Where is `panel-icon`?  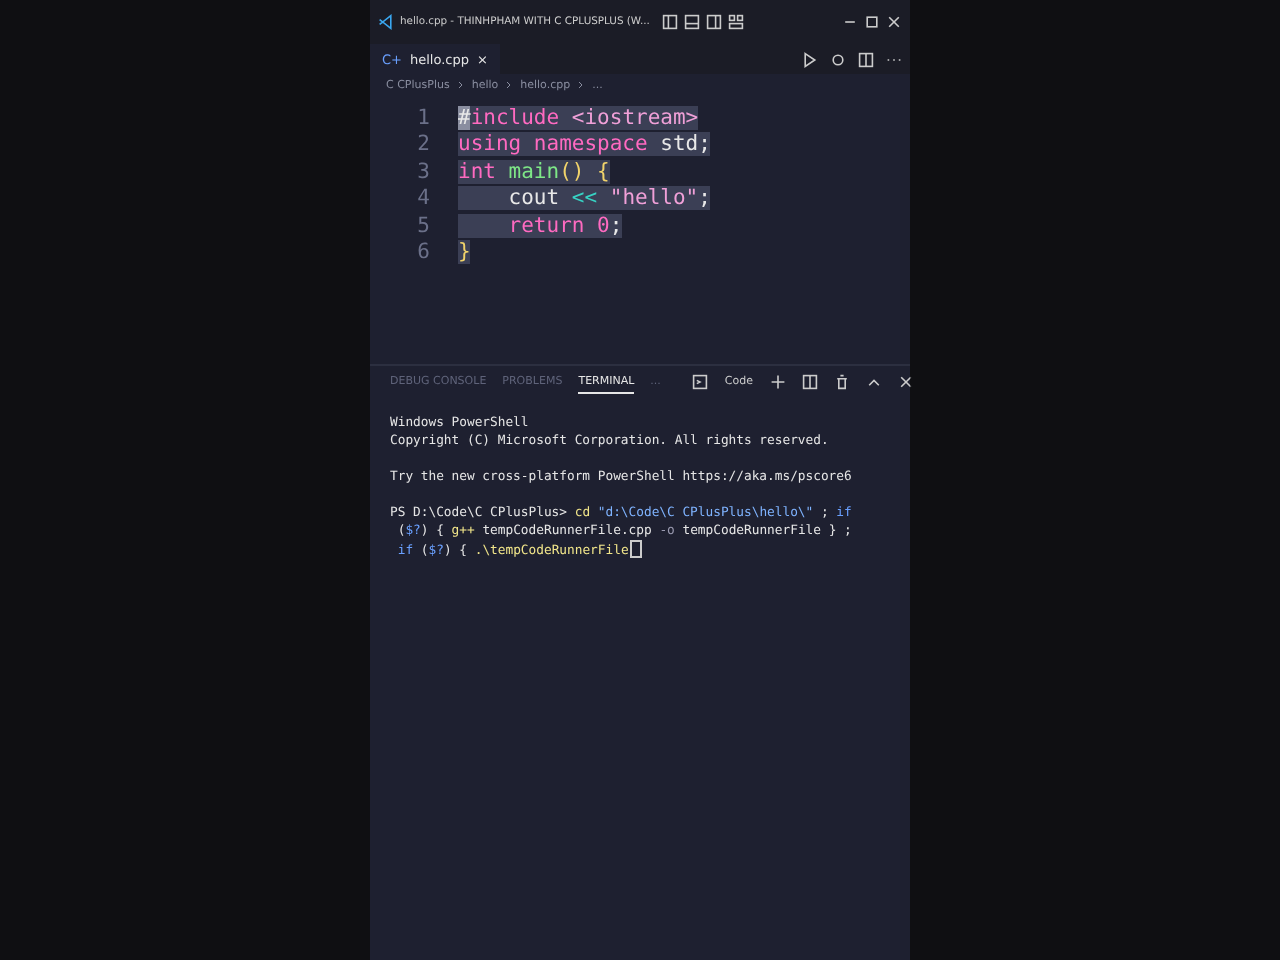 panel-icon is located at coordinates (691, 22).